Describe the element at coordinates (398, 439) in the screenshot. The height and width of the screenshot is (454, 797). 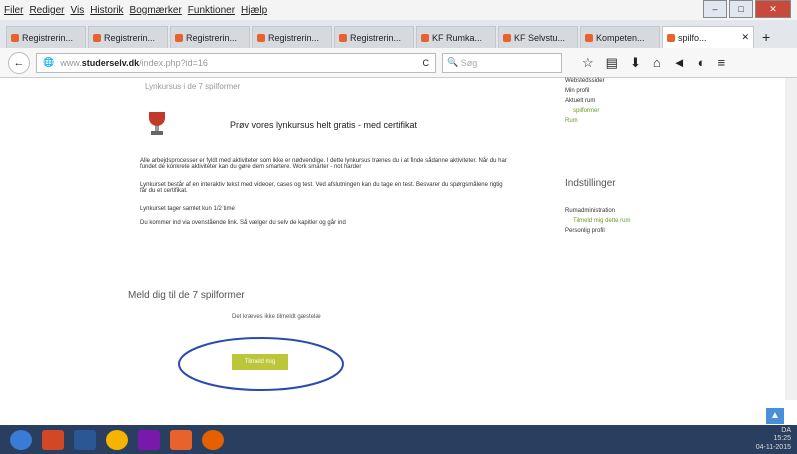
I see `taskbar: DA 15:25 04-11-2015` at that location.